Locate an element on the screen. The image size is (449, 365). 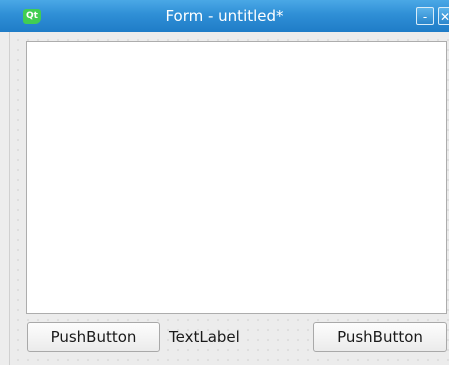
title-bar: Qt Form - untitled* - ✕ is located at coordinates (224, 16).